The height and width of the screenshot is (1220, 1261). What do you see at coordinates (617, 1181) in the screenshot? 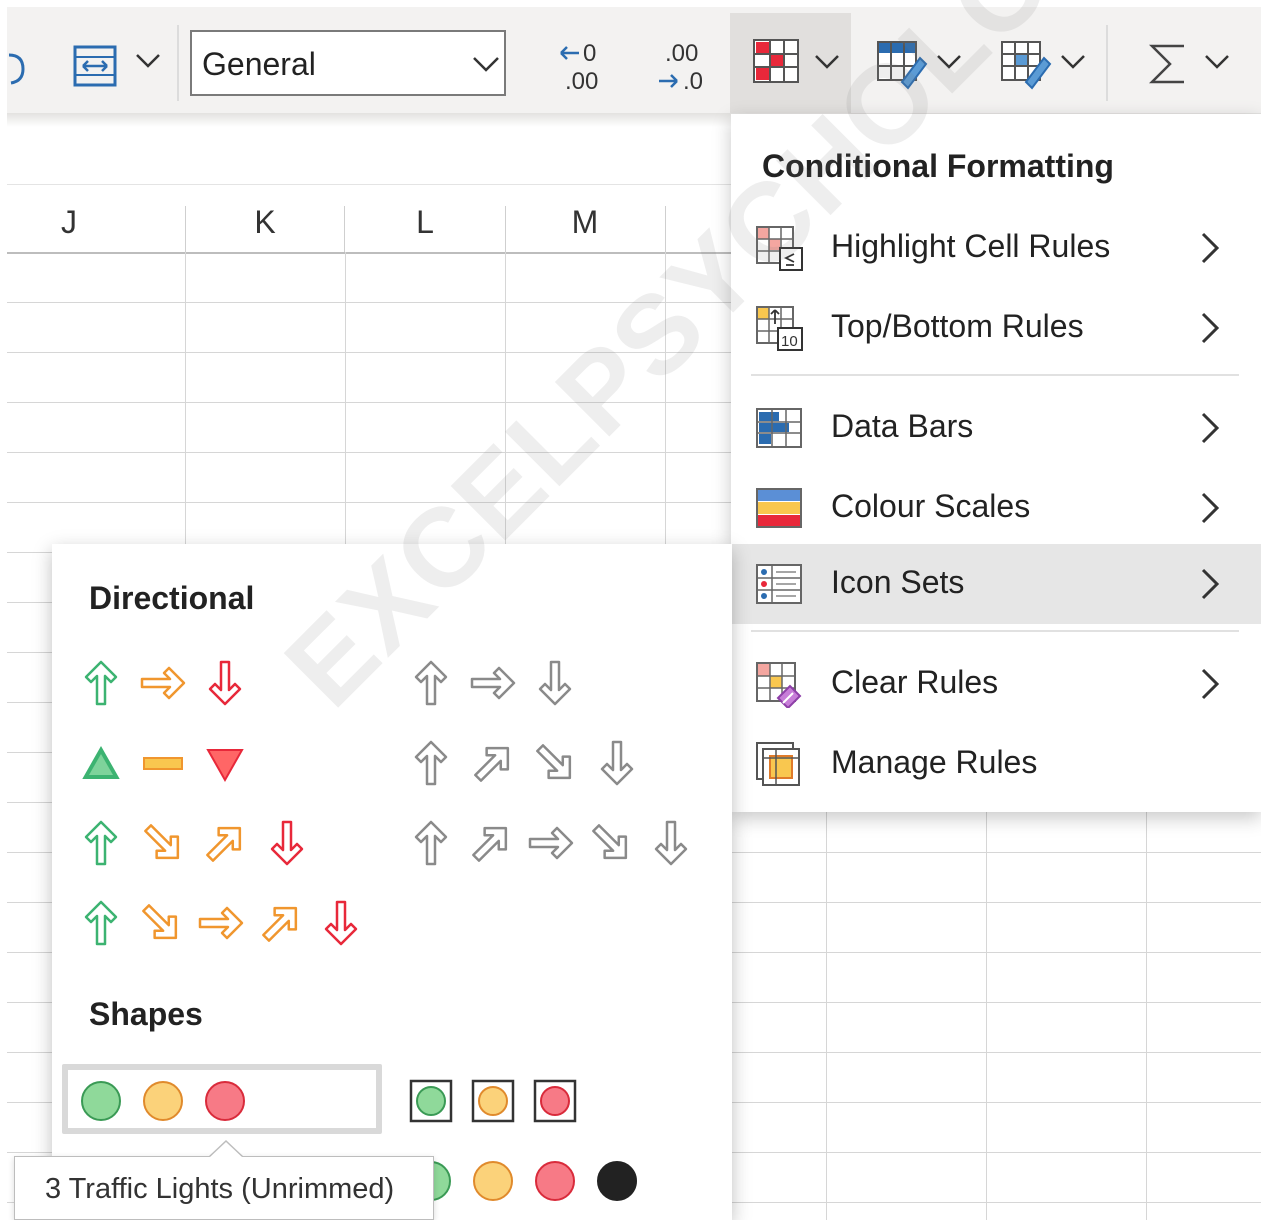
I see `circle-black-icon` at bounding box center [617, 1181].